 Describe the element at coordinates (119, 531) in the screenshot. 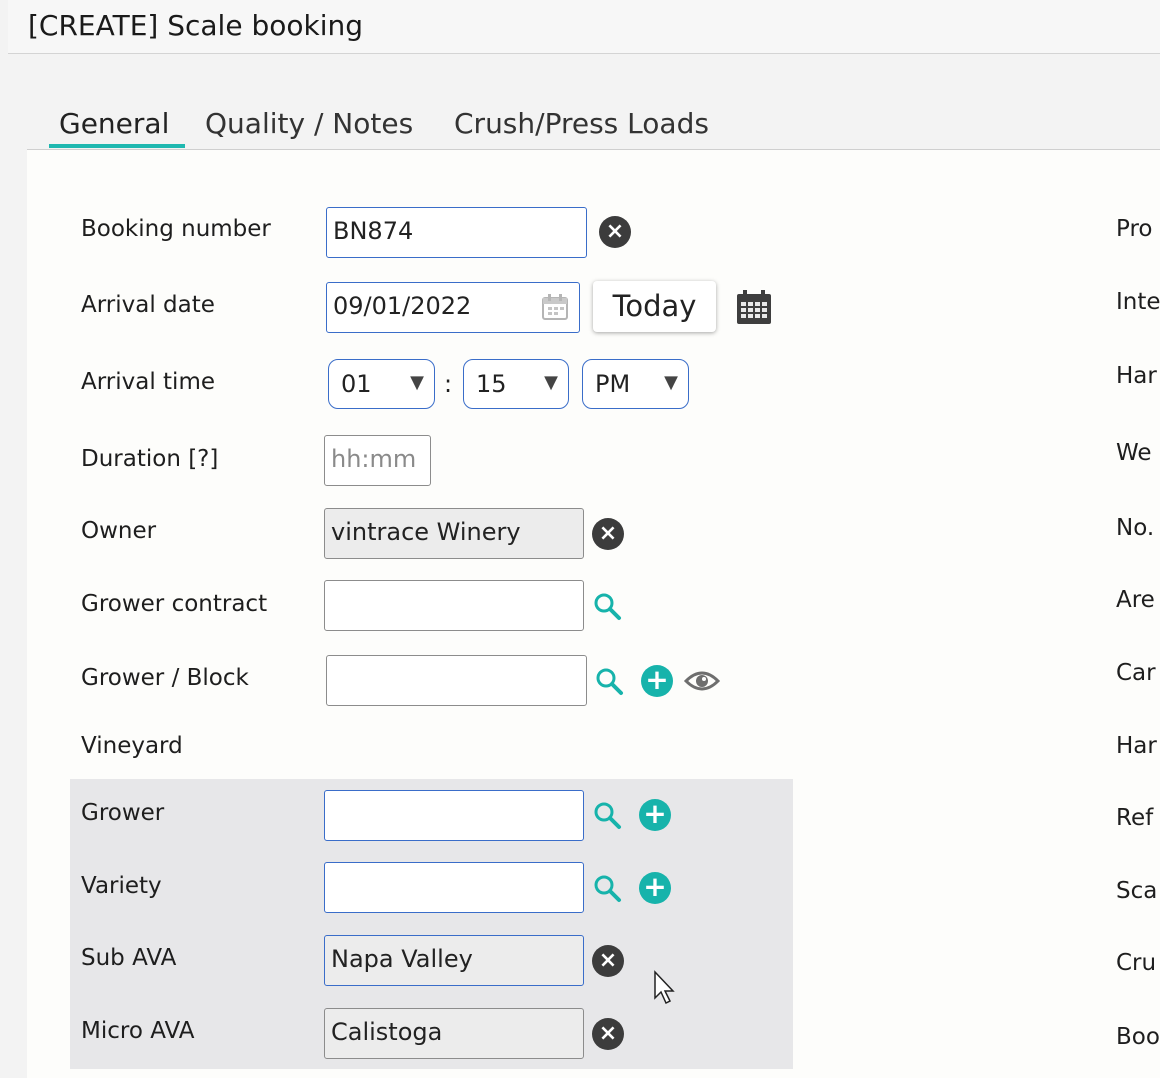

I see `owner-label: Owner` at that location.